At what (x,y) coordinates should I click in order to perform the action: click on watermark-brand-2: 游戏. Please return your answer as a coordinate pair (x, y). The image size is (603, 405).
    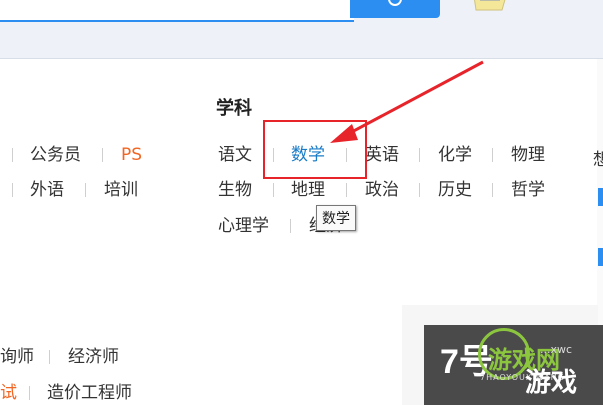
    Looking at the image, I should click on (551, 383).